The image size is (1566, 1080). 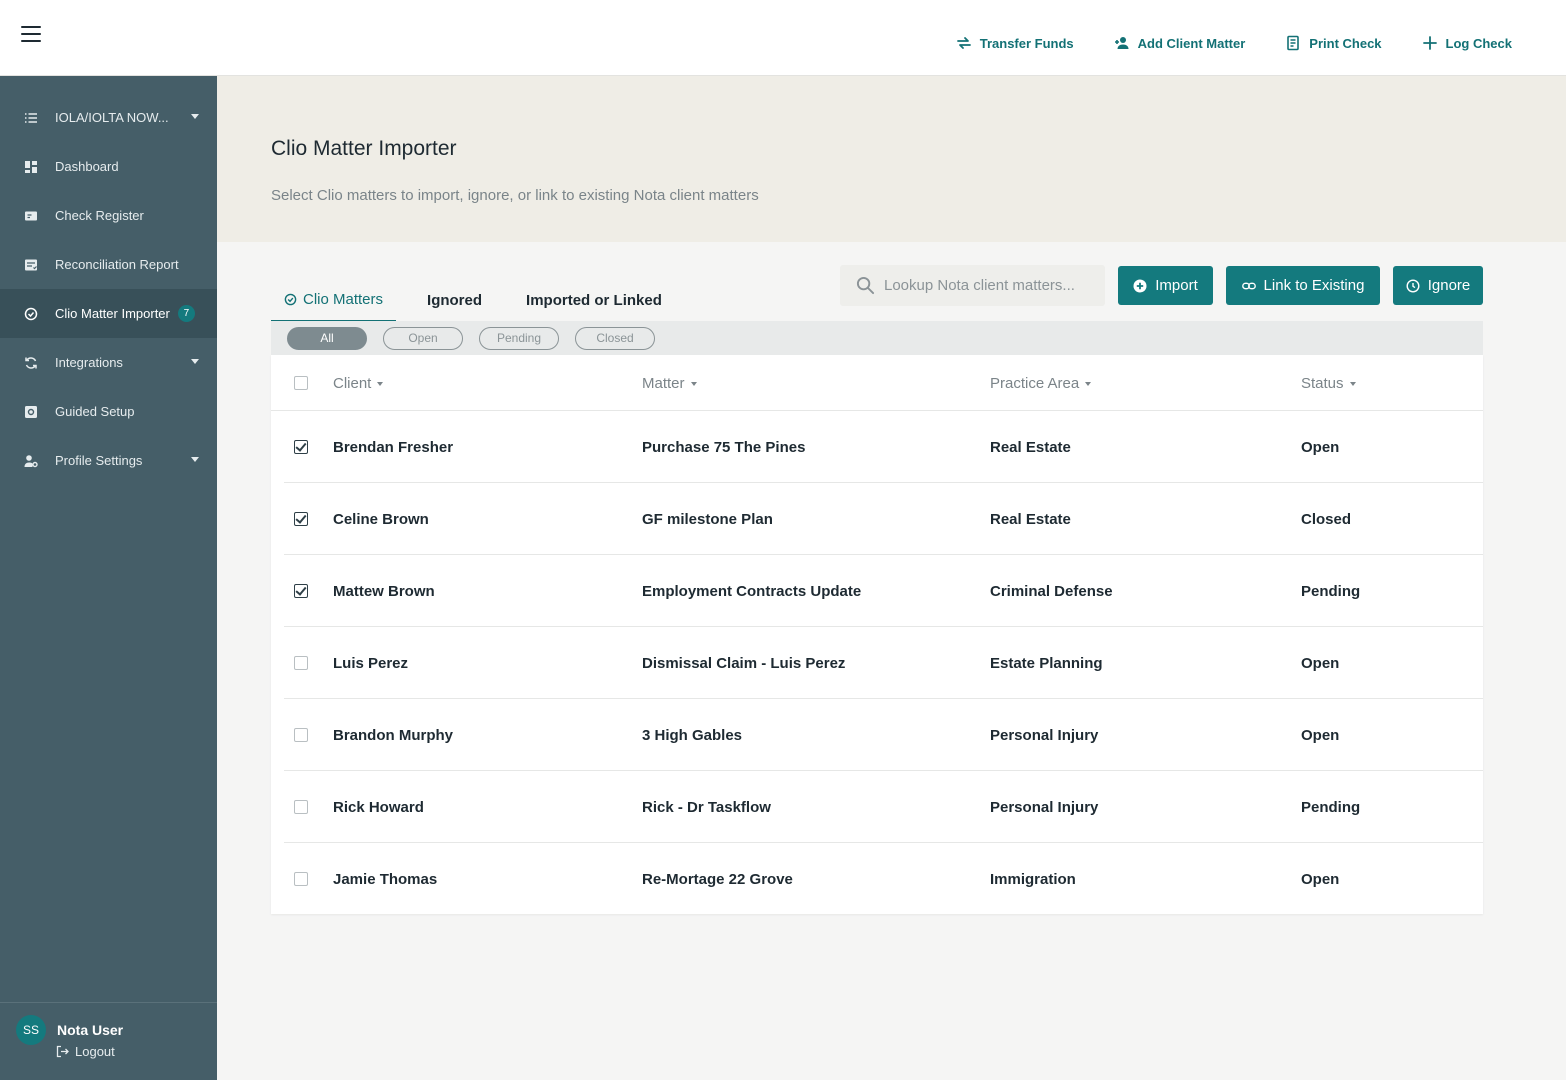 I want to click on tab-ignored: Ignored, so click(x=454, y=300).